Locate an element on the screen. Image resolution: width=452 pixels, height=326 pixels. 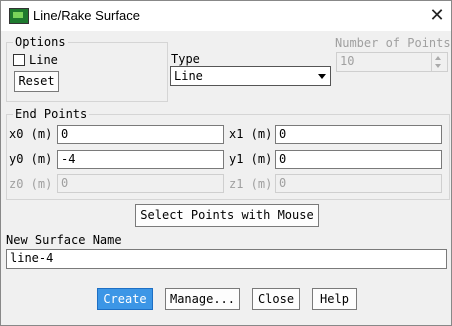
create-button: Create is located at coordinates (125, 299).